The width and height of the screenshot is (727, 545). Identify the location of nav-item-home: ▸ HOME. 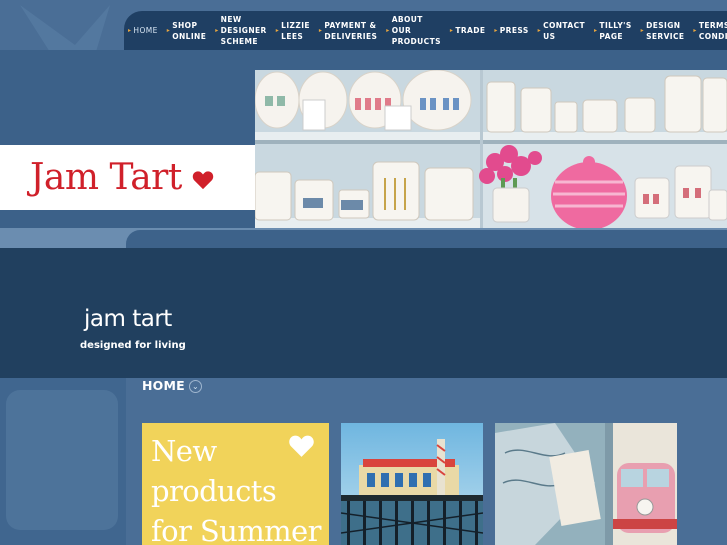
(143, 30).